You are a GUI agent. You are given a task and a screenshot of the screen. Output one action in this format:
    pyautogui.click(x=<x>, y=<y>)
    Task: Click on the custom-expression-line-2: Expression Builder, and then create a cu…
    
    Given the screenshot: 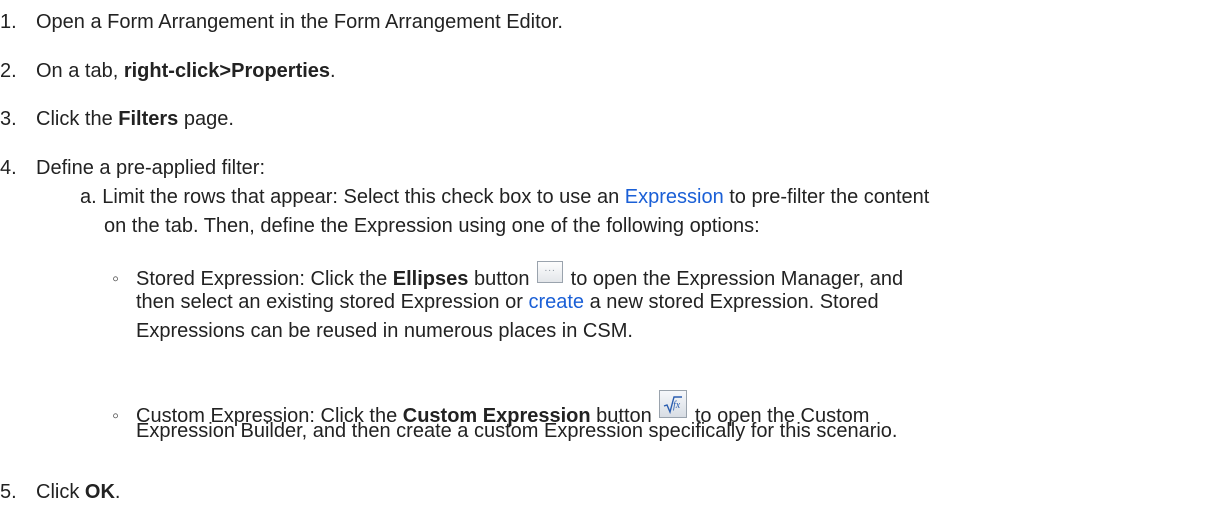 What is the action you would take?
    pyautogui.click(x=516, y=431)
    